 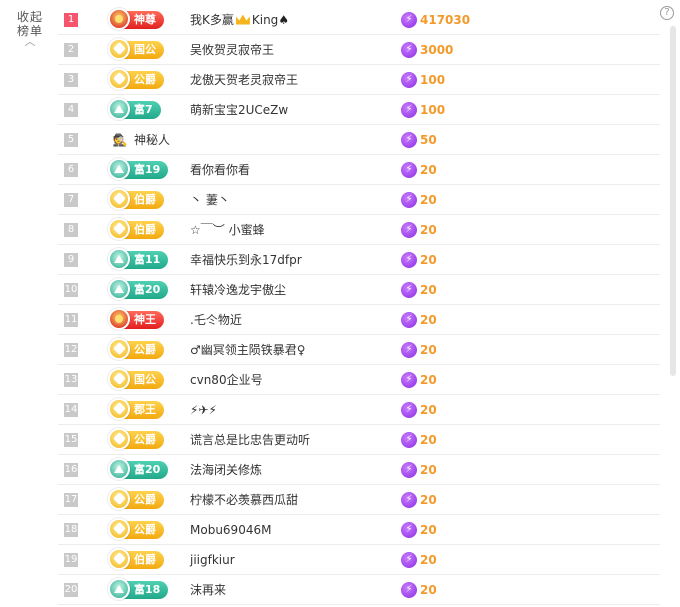 What do you see at coordinates (238, 289) in the screenshot?
I see `user-name: 轩辕冷逸龙宇傲尘` at bounding box center [238, 289].